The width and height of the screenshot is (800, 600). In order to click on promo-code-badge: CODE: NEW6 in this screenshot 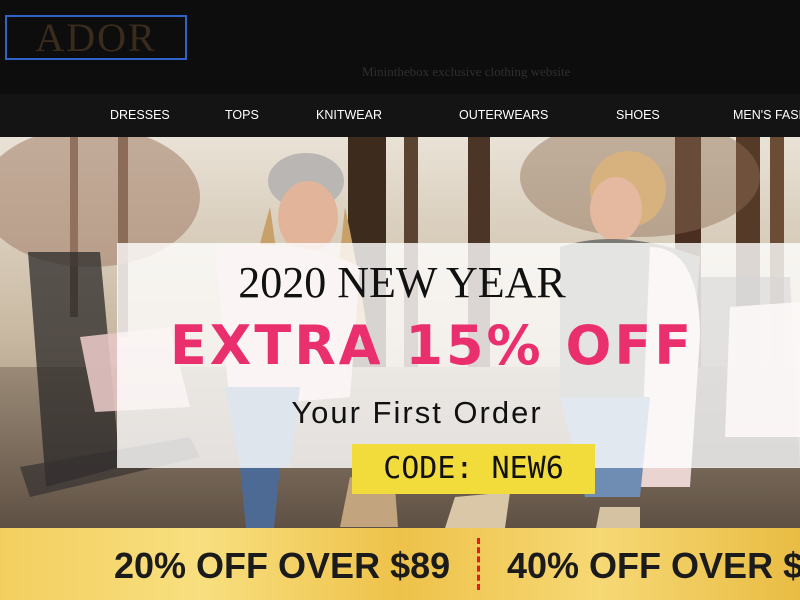, I will do `click(473, 469)`.